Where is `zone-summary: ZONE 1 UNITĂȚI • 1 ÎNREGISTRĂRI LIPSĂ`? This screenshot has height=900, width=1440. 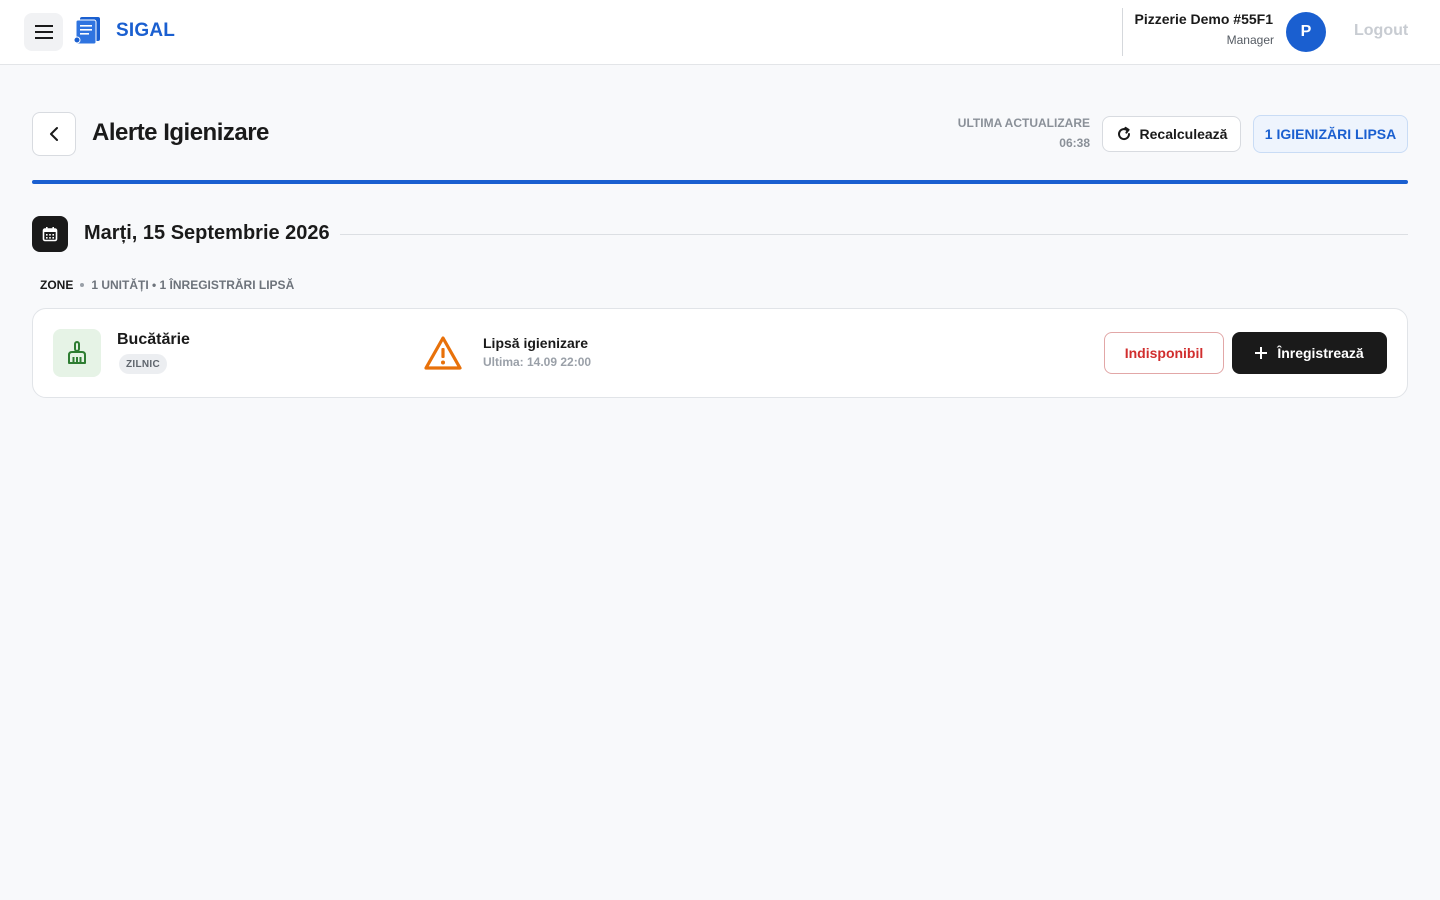 zone-summary: ZONE 1 UNITĂȚI • 1 ÎNREGISTRĂRI LIPSĂ is located at coordinates (167, 285).